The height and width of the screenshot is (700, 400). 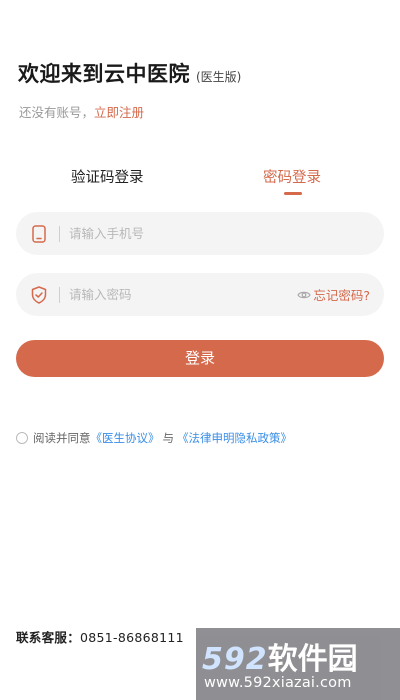 I want to click on doctor-agreement-link: 《医生协议》, so click(x=125, y=438).